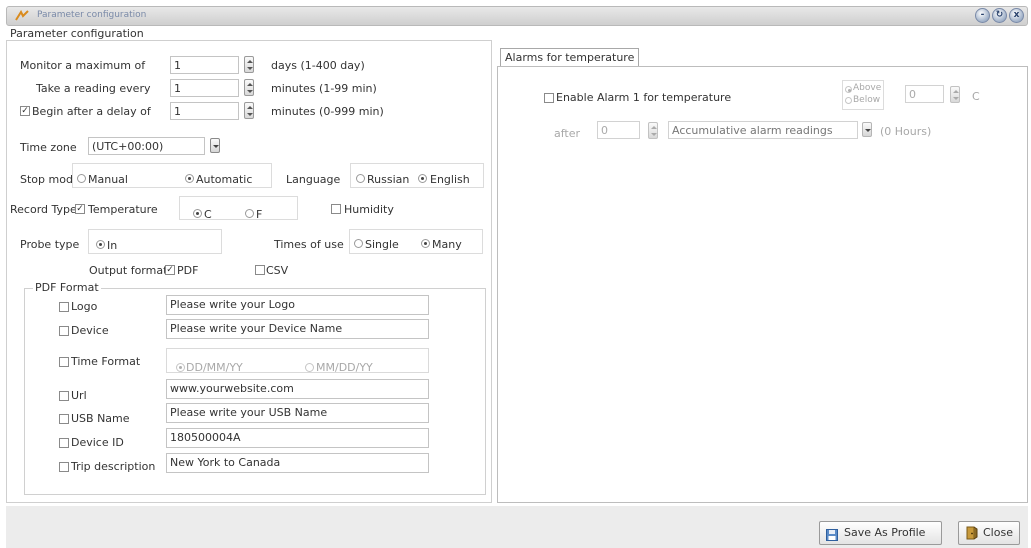 The image size is (1031, 548). Describe the element at coordinates (64, 331) in the screenshot. I see `device-checkbox` at that location.